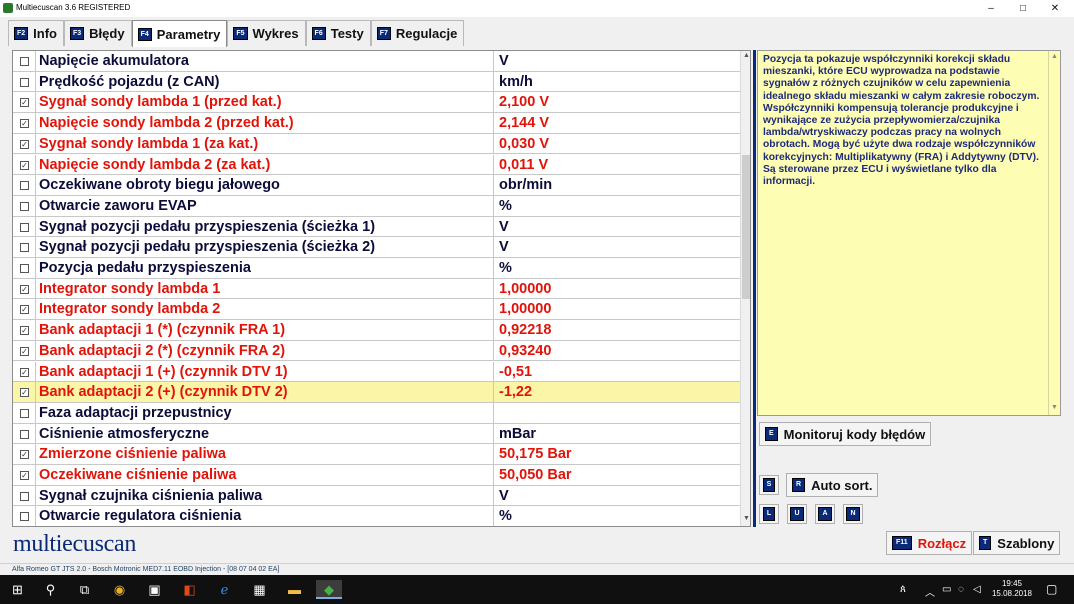  I want to click on parameter-name: Pozycja pedału przyspieszenia, so click(145, 268).